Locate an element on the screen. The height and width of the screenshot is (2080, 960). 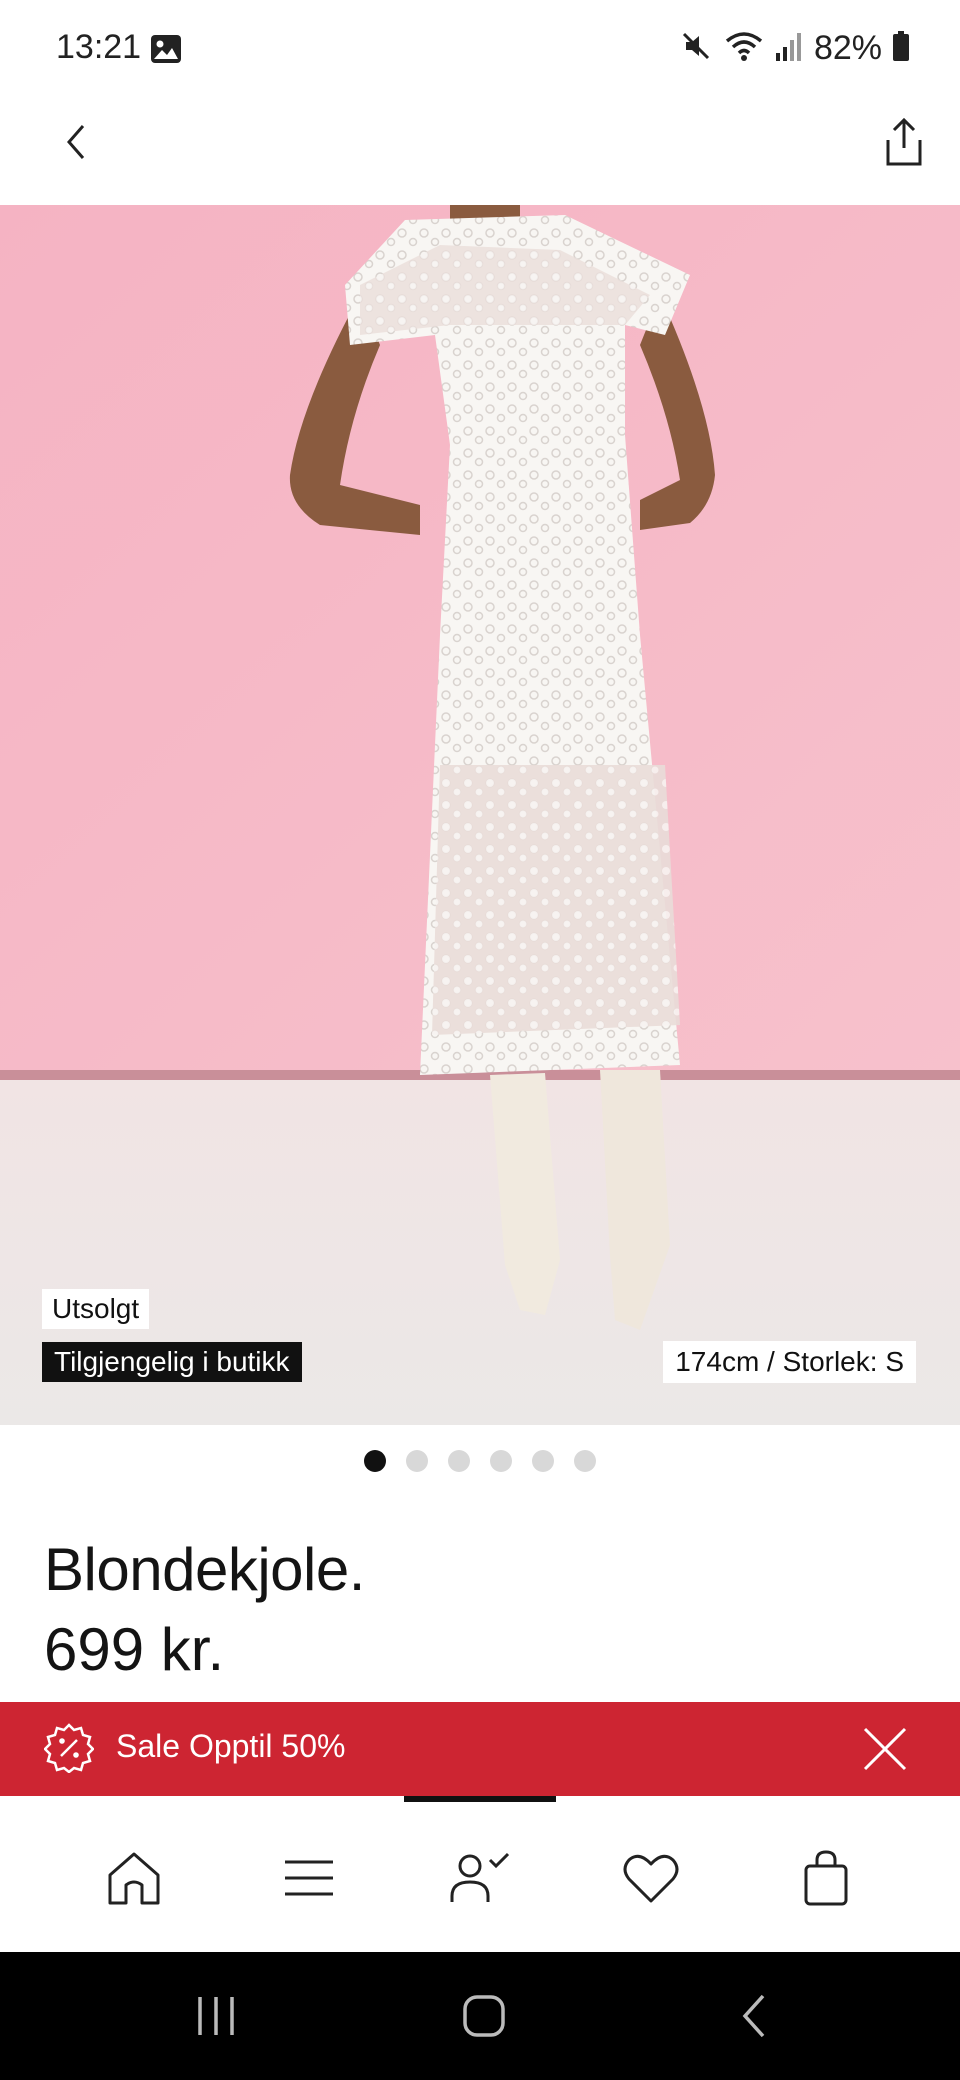
product-price: 699 kr. is located at coordinates (134, 1649).